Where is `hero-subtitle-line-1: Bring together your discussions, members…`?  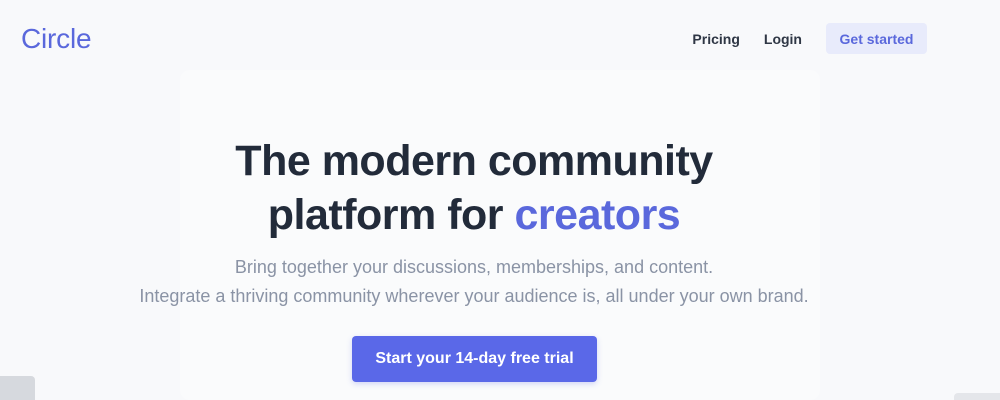
hero-subtitle-line-1: Bring together your discussions, members… is located at coordinates (474, 267).